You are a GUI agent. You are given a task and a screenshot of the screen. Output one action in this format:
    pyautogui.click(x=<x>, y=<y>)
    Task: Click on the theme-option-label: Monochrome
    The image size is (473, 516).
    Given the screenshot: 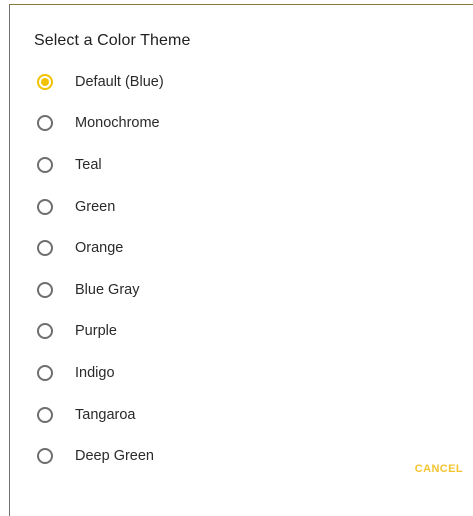 What is the action you would take?
    pyautogui.click(x=117, y=123)
    